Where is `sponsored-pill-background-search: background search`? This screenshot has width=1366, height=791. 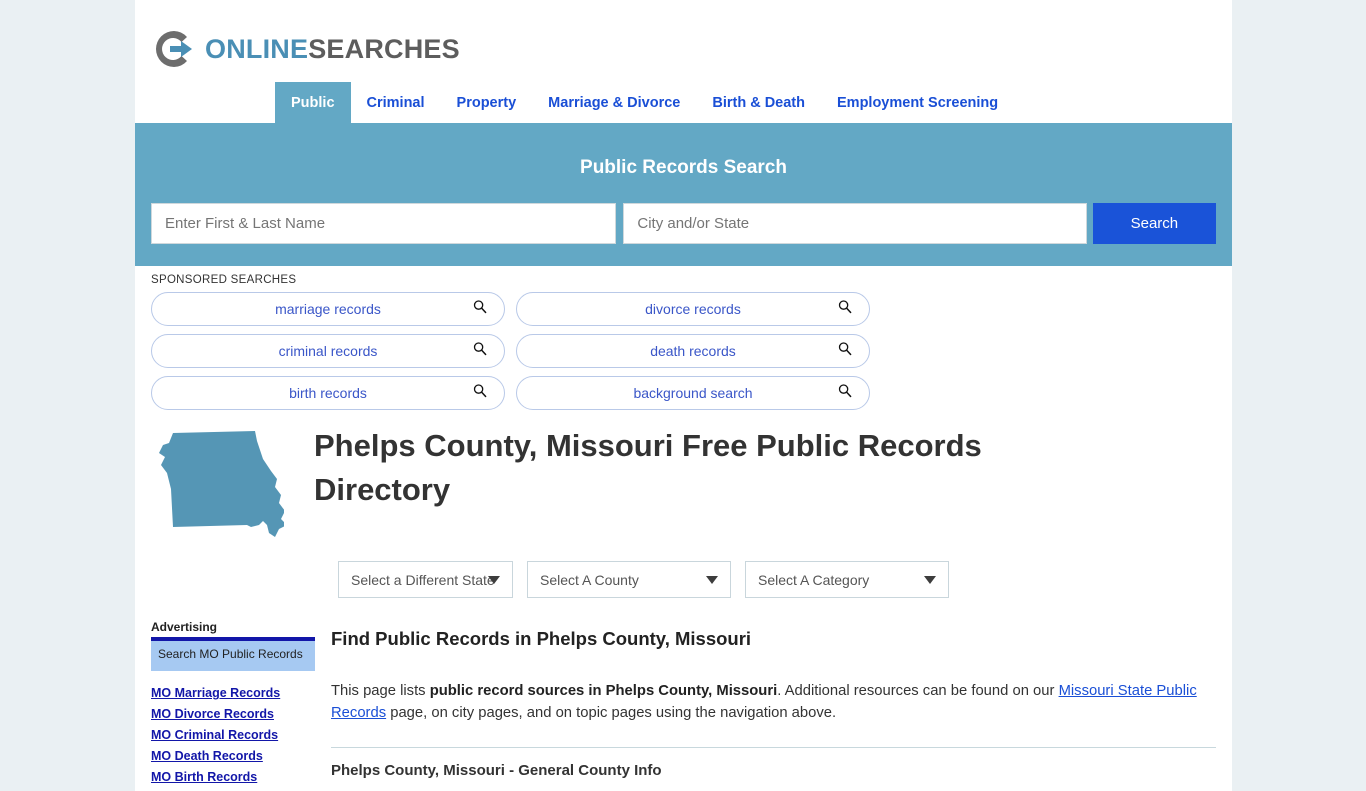 sponsored-pill-background-search: background search is located at coordinates (693, 393).